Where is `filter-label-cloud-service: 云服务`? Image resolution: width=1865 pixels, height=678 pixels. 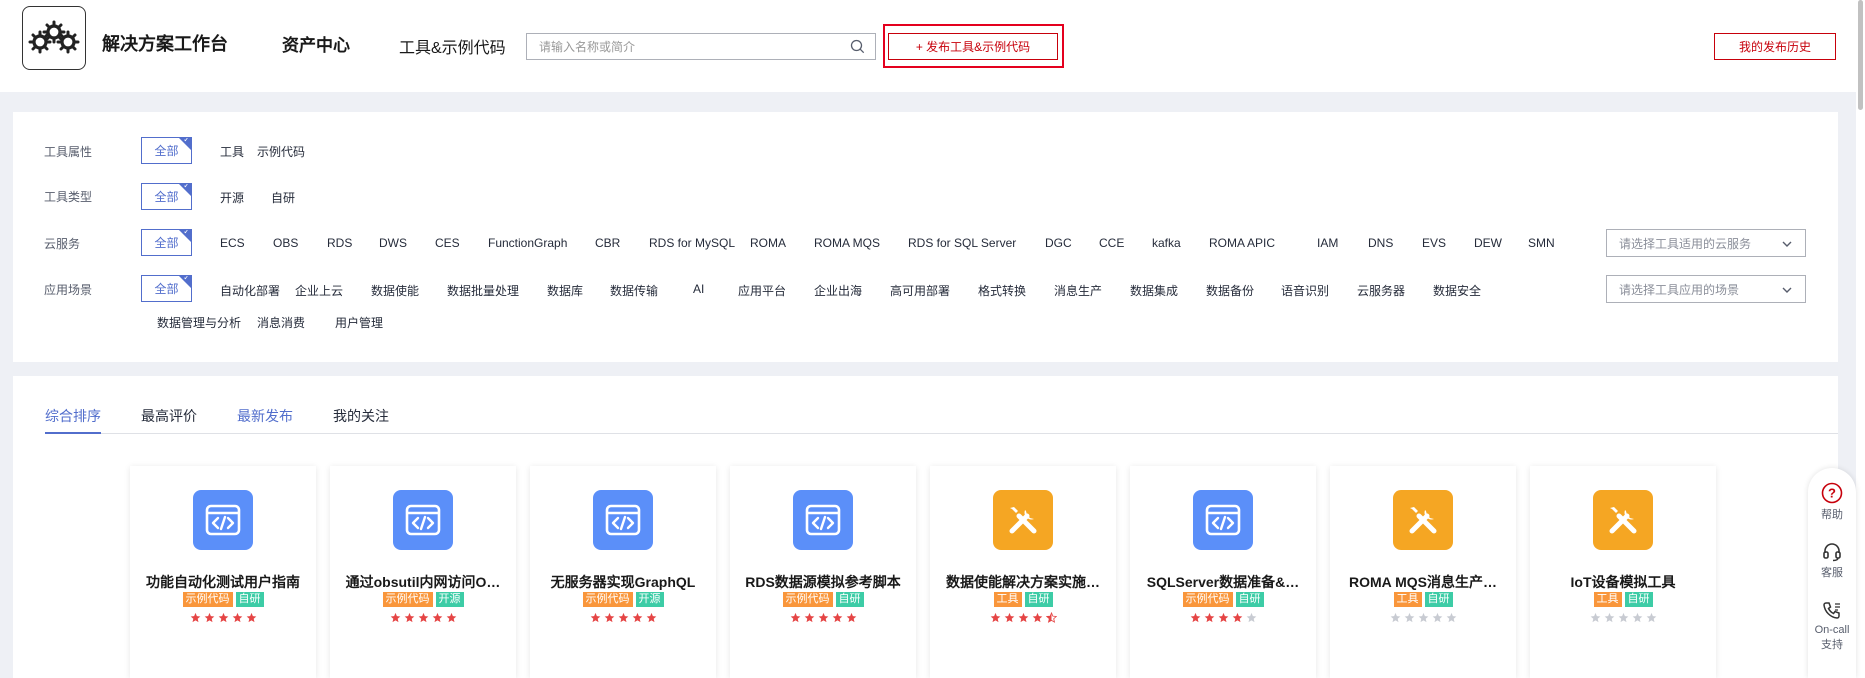
filter-label-cloud-service: 云服务 is located at coordinates (62, 244).